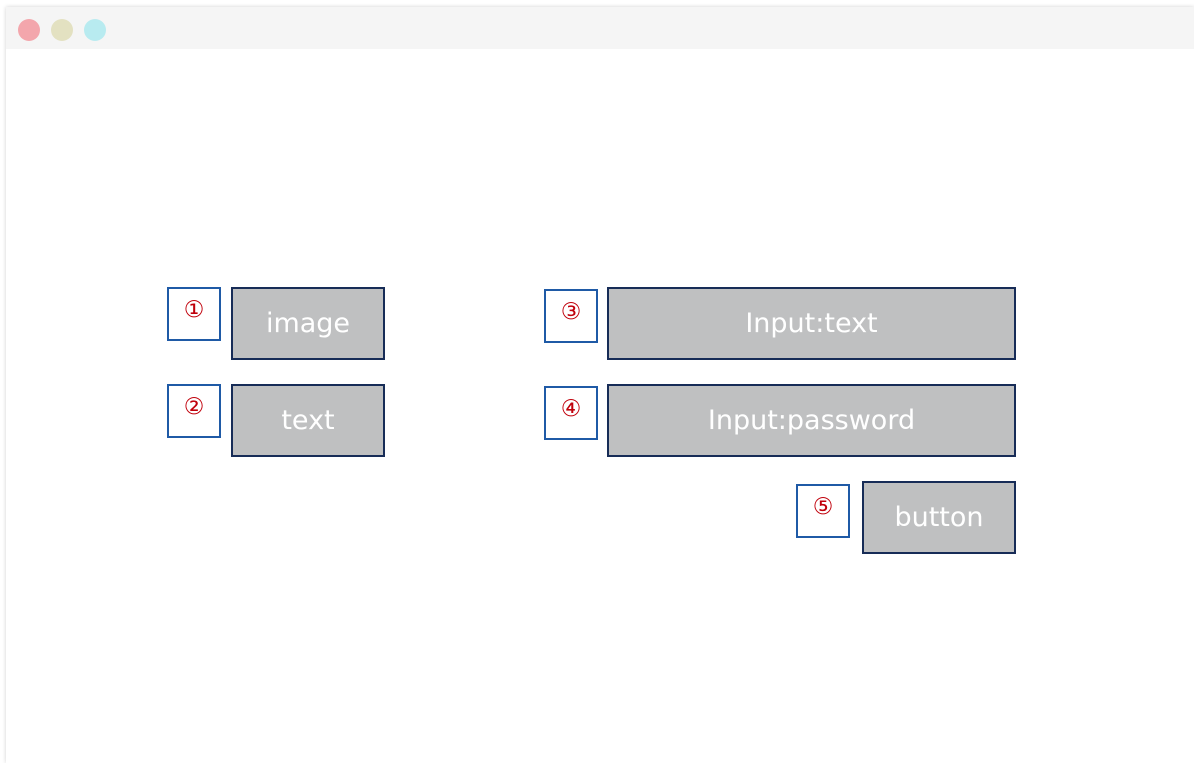  I want to click on number-marker-text: ③, so click(571, 312).